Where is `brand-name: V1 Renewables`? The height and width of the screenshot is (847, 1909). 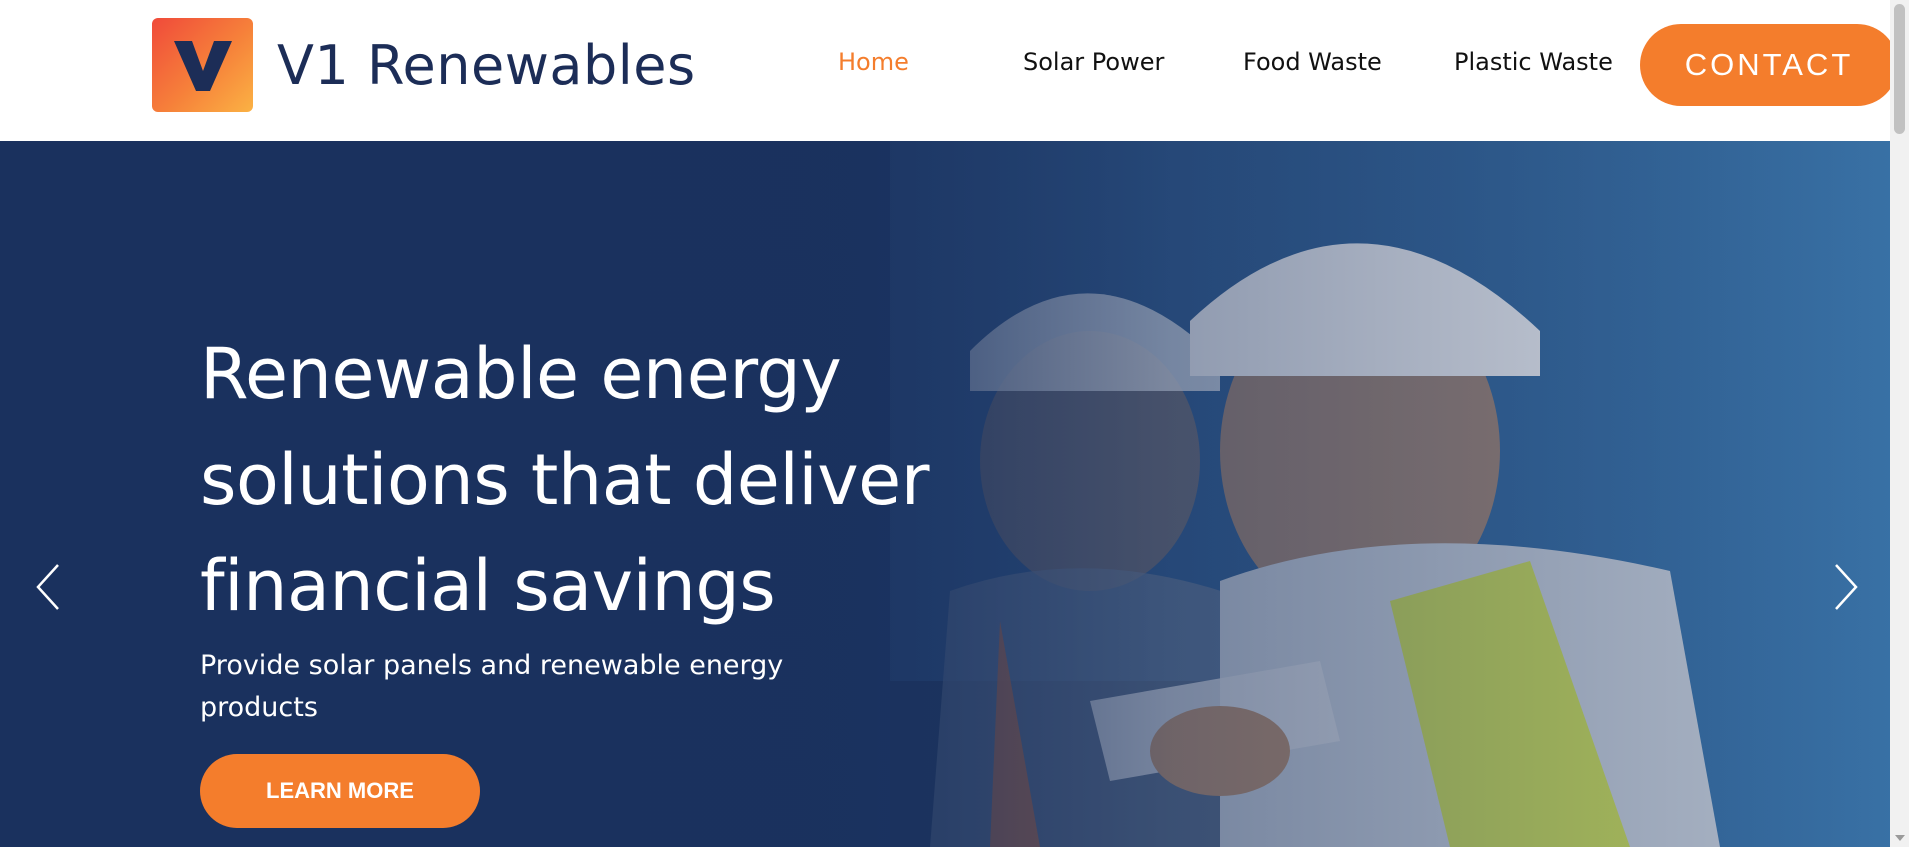
brand-name: V1 Renewables is located at coordinates (486, 65).